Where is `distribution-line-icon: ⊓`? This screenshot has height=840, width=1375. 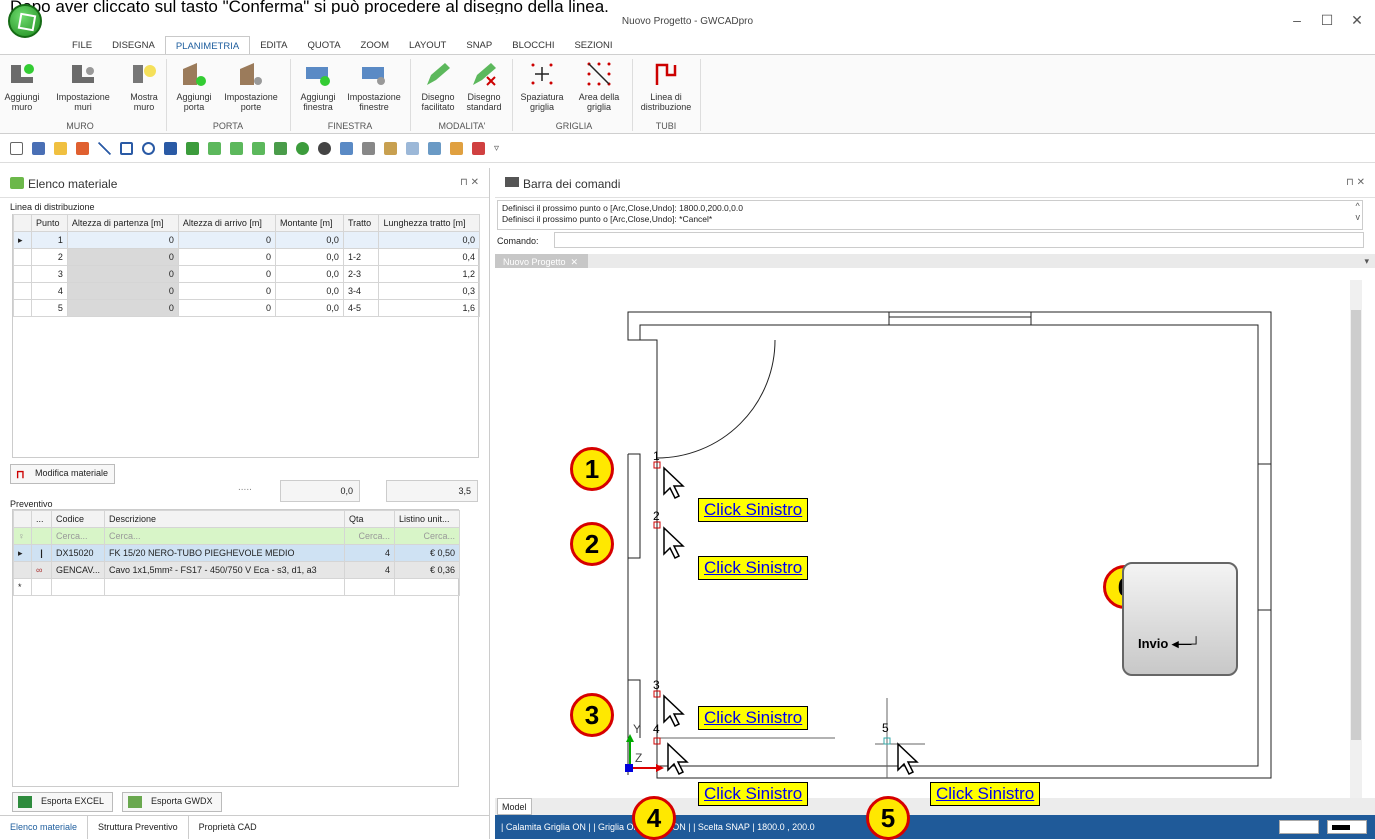
distribution-line-icon: ⊓ is located at coordinates (20, 475).